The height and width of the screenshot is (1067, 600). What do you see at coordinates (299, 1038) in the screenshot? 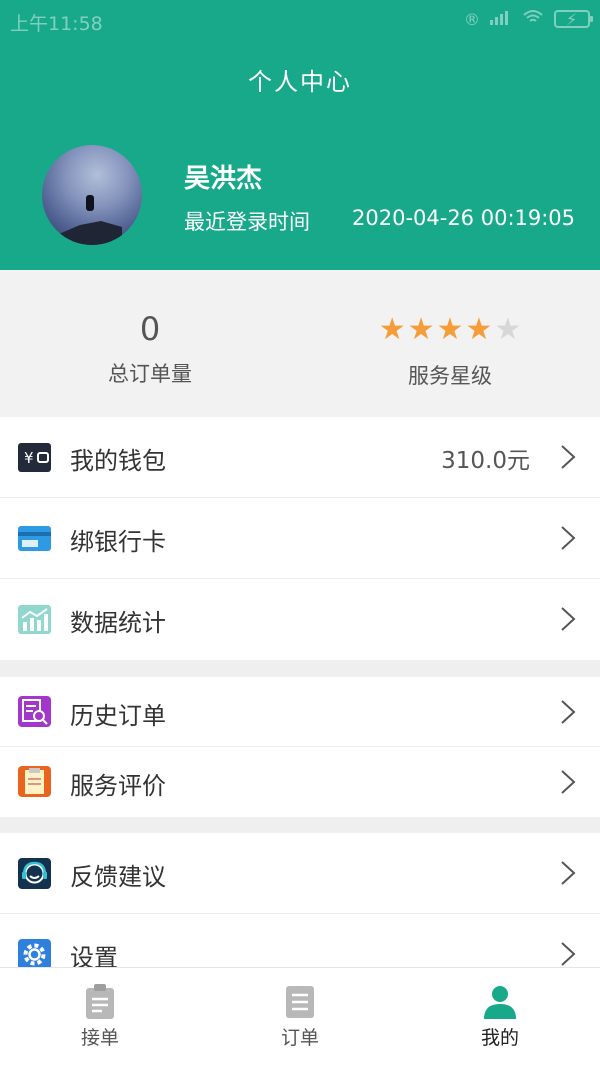
I see `tab-label-orders: 订单` at bounding box center [299, 1038].